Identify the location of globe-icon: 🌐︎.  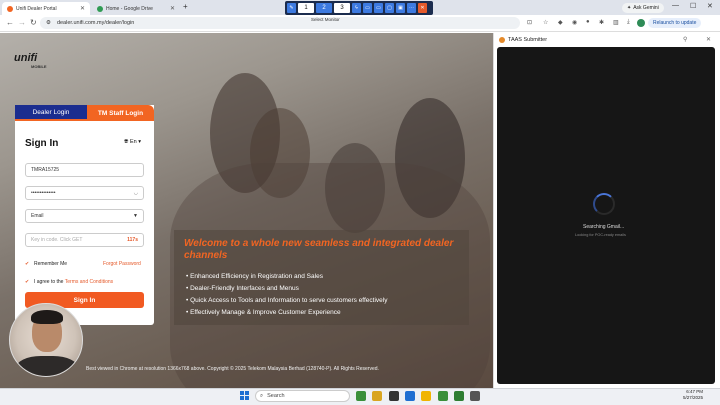
(126, 142).